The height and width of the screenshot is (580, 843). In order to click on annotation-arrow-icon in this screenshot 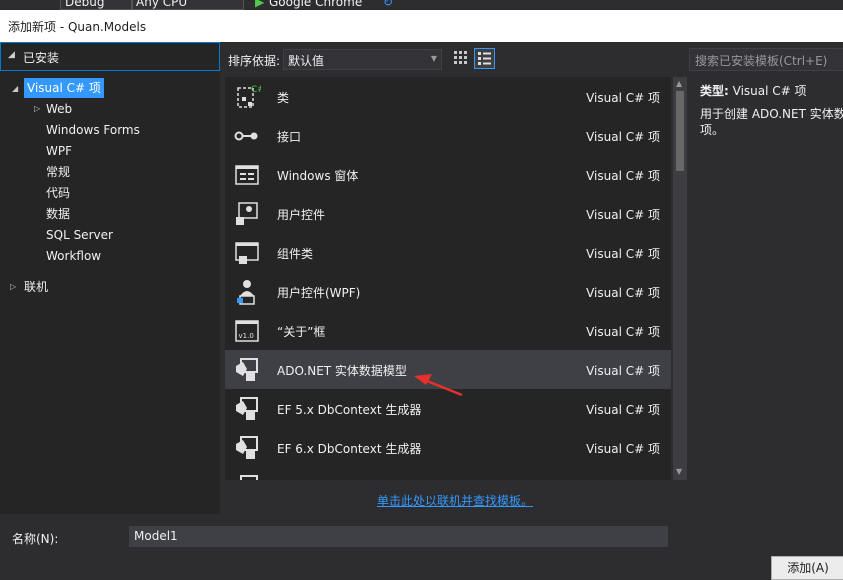, I will do `click(438, 385)`.